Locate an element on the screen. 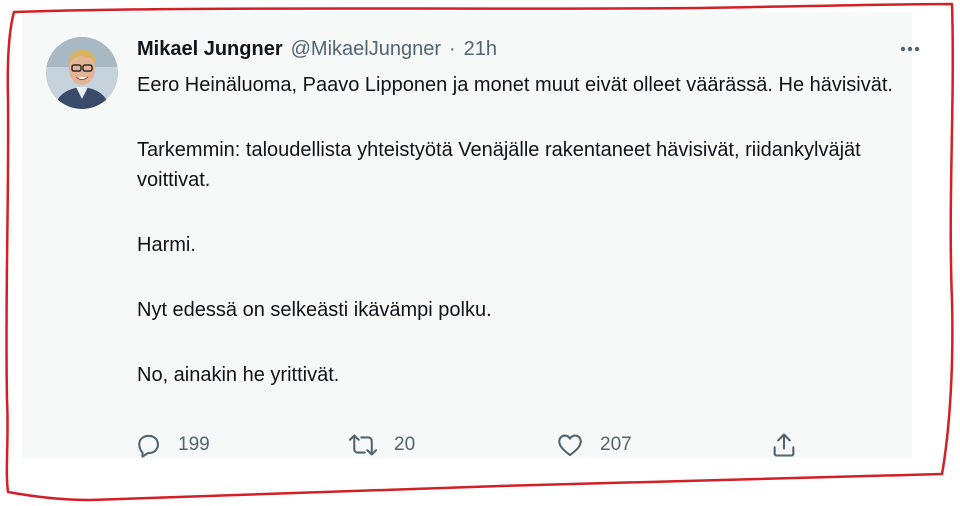 The image size is (960, 506). share-icon is located at coordinates (784, 445).